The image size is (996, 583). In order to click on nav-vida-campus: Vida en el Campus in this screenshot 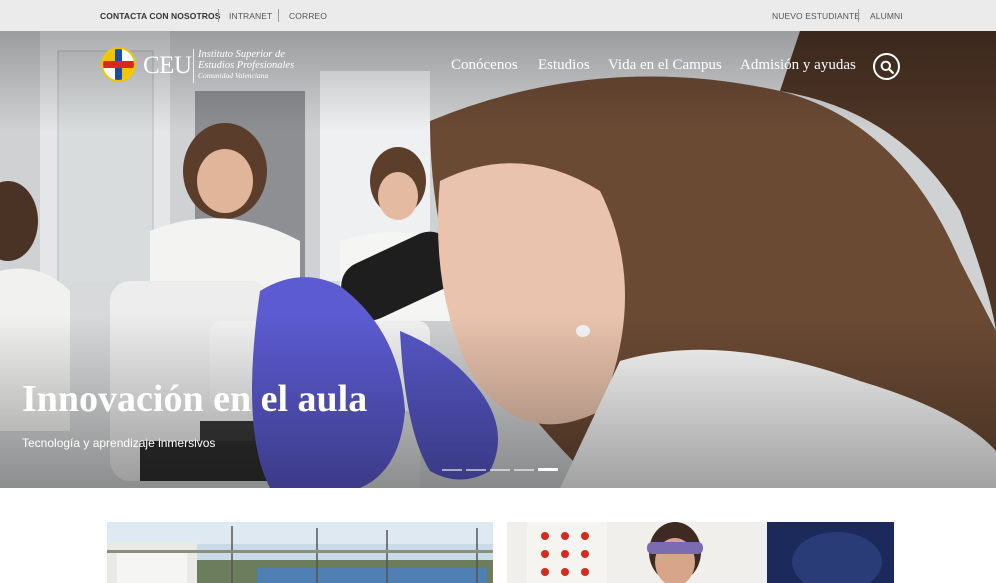, I will do `click(665, 65)`.